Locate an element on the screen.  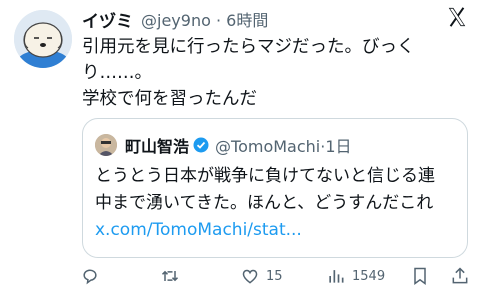
verified-badge-icon is located at coordinates (201, 145).